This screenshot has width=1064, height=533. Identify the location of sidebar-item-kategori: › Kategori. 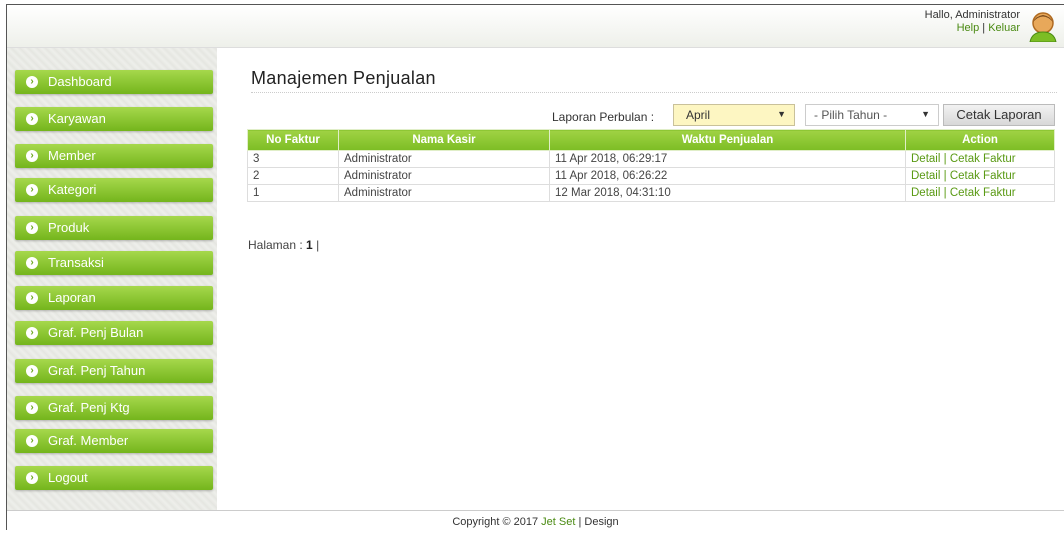
(114, 190).